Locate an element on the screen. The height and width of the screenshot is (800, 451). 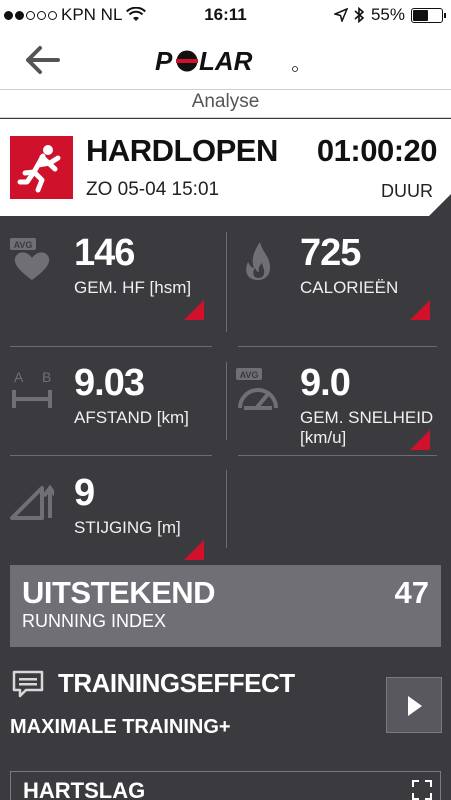
battery-percentage: 55% is located at coordinates (387, 14).